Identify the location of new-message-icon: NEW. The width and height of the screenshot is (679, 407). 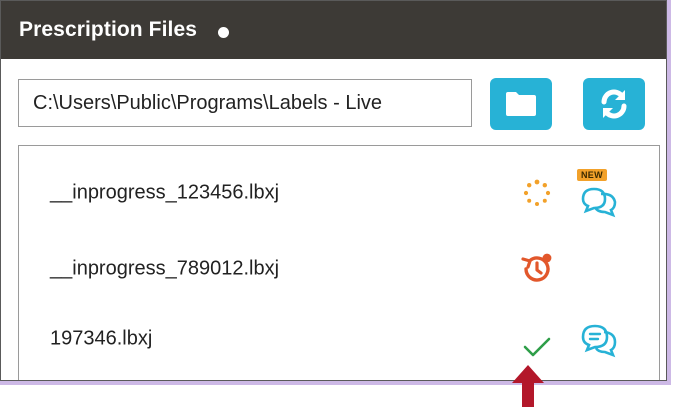
(599, 193).